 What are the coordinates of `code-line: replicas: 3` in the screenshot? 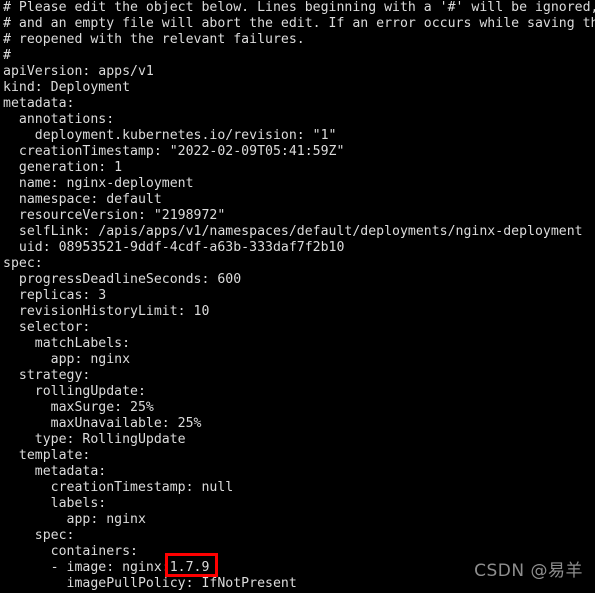 It's located at (55, 295).